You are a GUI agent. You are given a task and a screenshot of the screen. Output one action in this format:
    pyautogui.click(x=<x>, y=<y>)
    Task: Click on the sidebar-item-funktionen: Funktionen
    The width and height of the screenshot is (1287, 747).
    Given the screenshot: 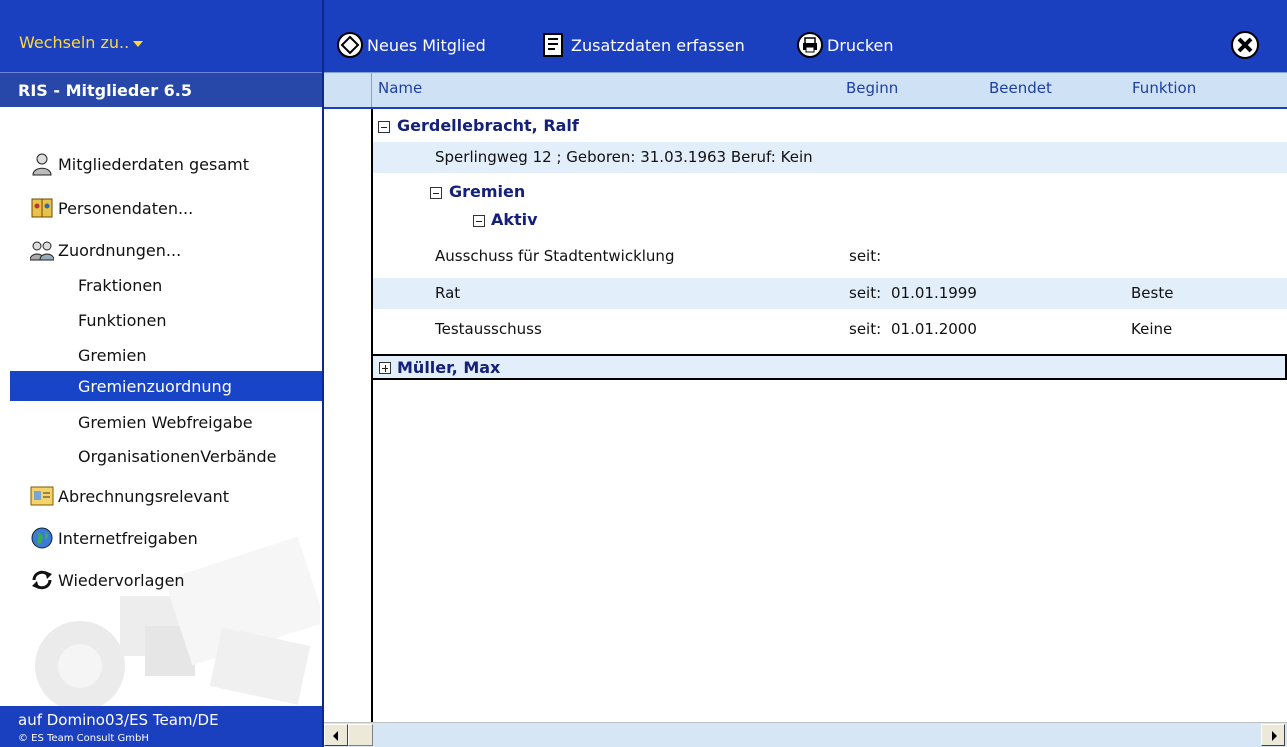 What is the action you would take?
    pyautogui.click(x=166, y=320)
    